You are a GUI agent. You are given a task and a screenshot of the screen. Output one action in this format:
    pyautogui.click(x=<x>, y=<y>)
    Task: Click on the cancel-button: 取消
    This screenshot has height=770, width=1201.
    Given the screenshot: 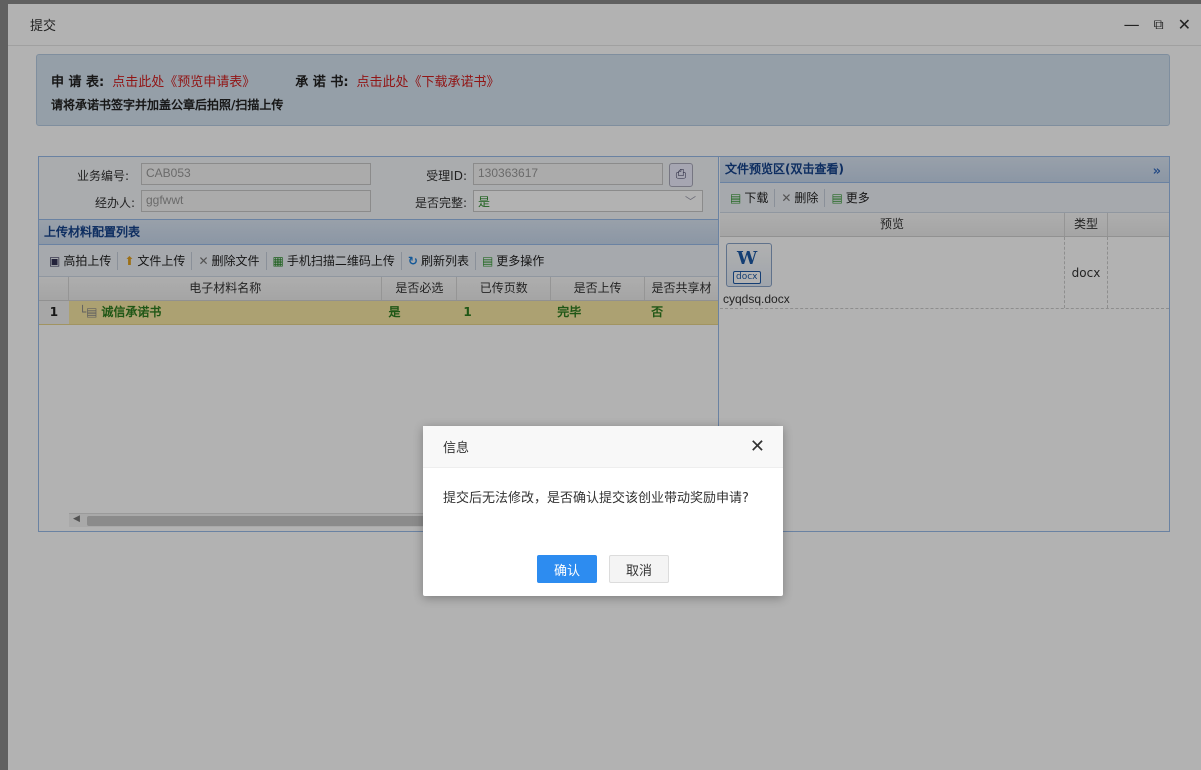 What is the action you would take?
    pyautogui.click(x=639, y=569)
    